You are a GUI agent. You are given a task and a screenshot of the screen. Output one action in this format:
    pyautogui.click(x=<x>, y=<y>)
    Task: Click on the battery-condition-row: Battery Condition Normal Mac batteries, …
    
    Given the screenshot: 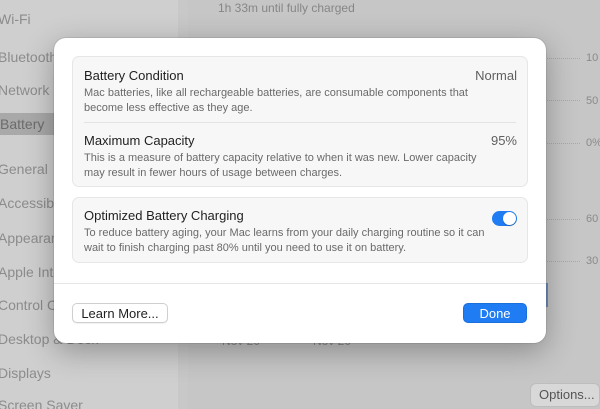 What is the action you would take?
    pyautogui.click(x=300, y=89)
    